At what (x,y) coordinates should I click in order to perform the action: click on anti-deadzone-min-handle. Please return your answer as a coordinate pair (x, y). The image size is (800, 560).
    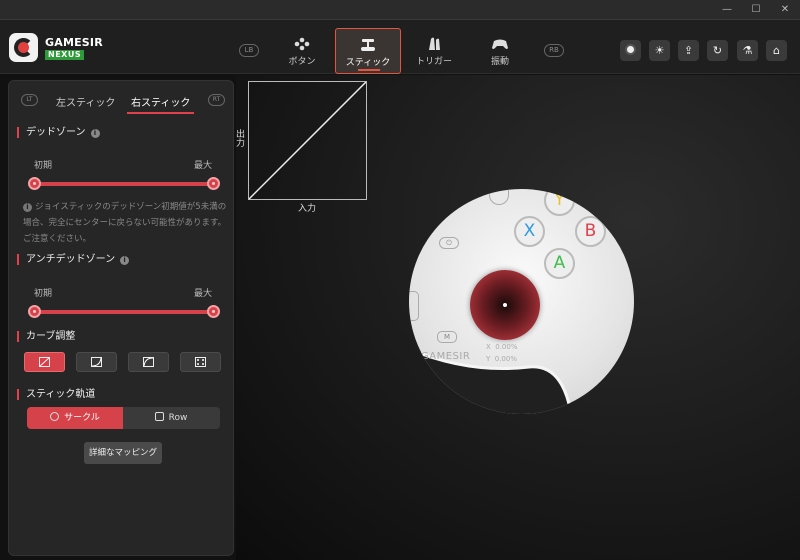
    Looking at the image, I should click on (34, 311).